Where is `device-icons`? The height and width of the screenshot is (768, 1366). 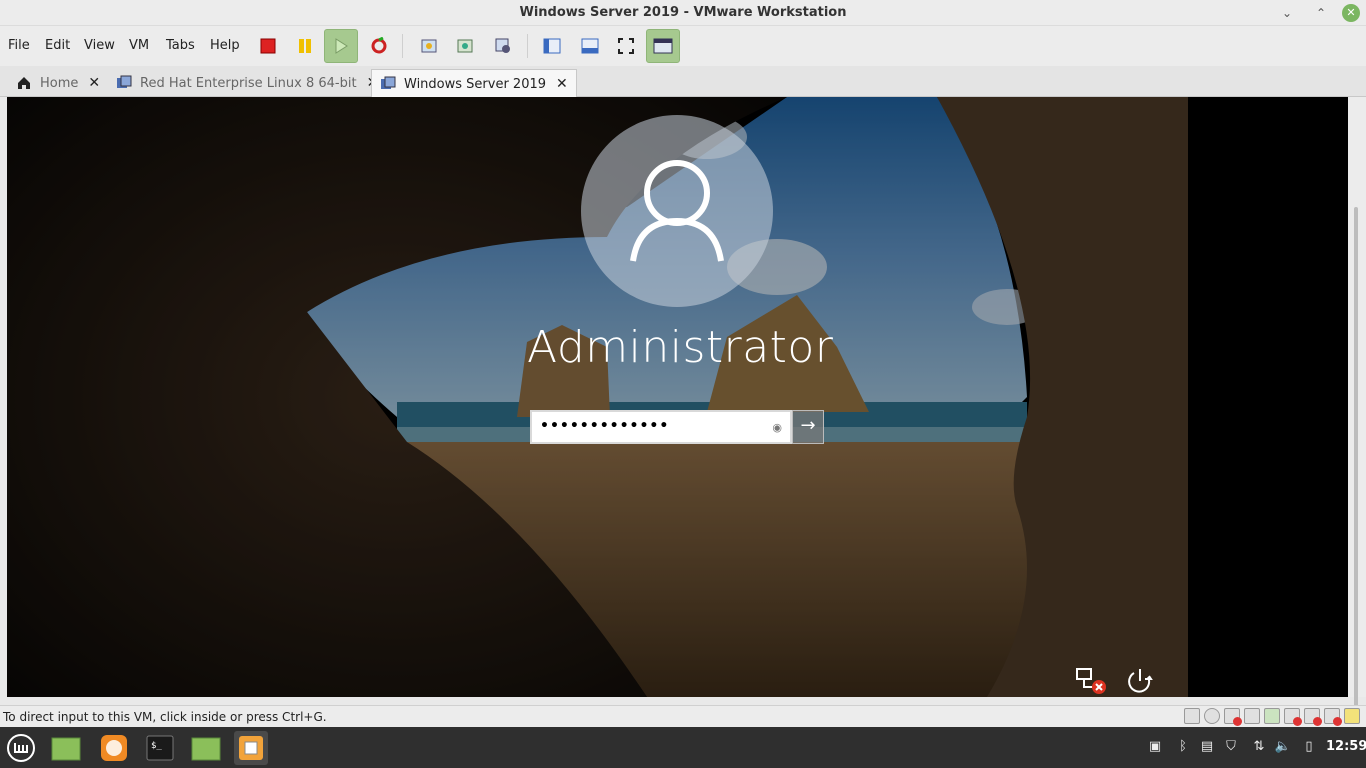
device-icons is located at coordinates (1272, 717).